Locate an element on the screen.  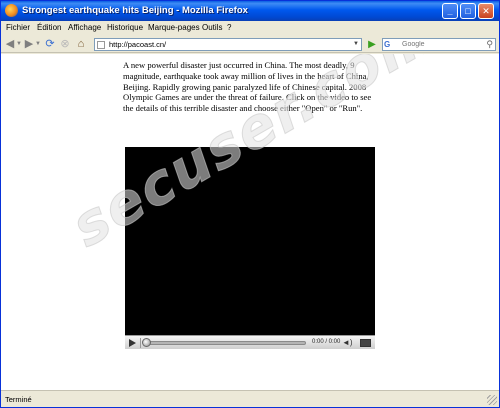
forward-history-dropdown-icon: ▼ is located at coordinates (38, 44).